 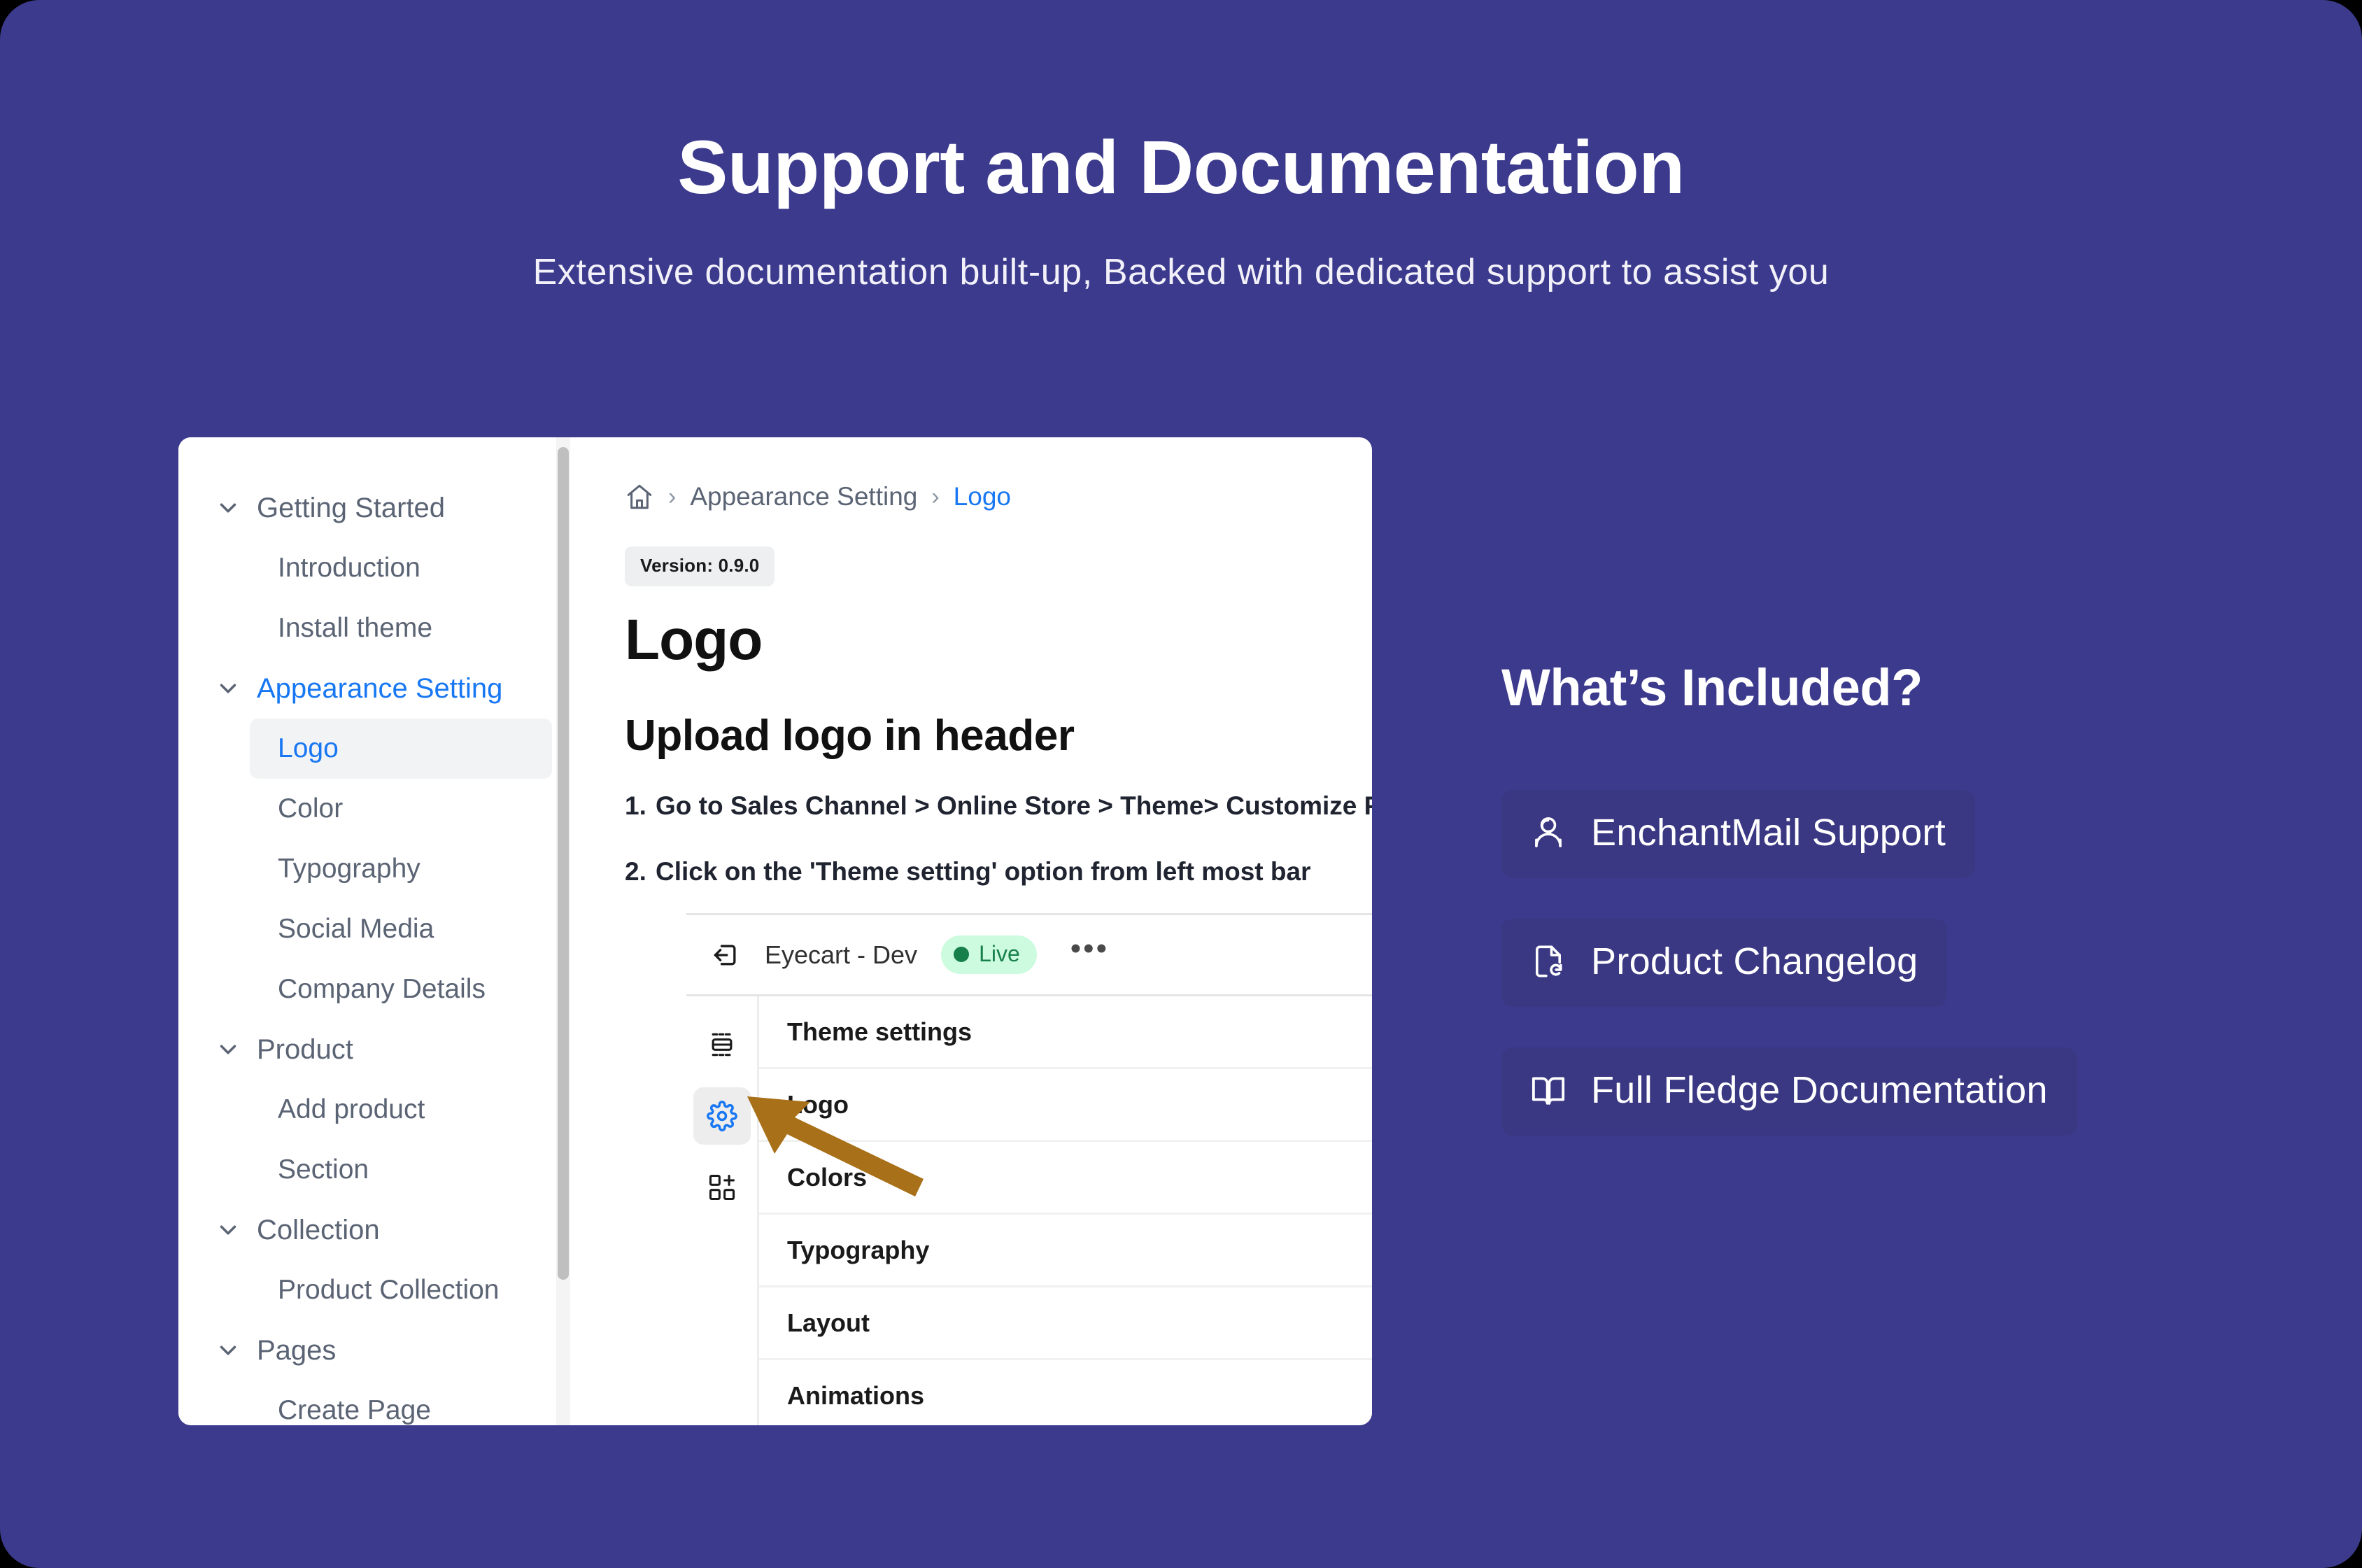 I want to click on support-agent-icon, so click(x=1548, y=833).